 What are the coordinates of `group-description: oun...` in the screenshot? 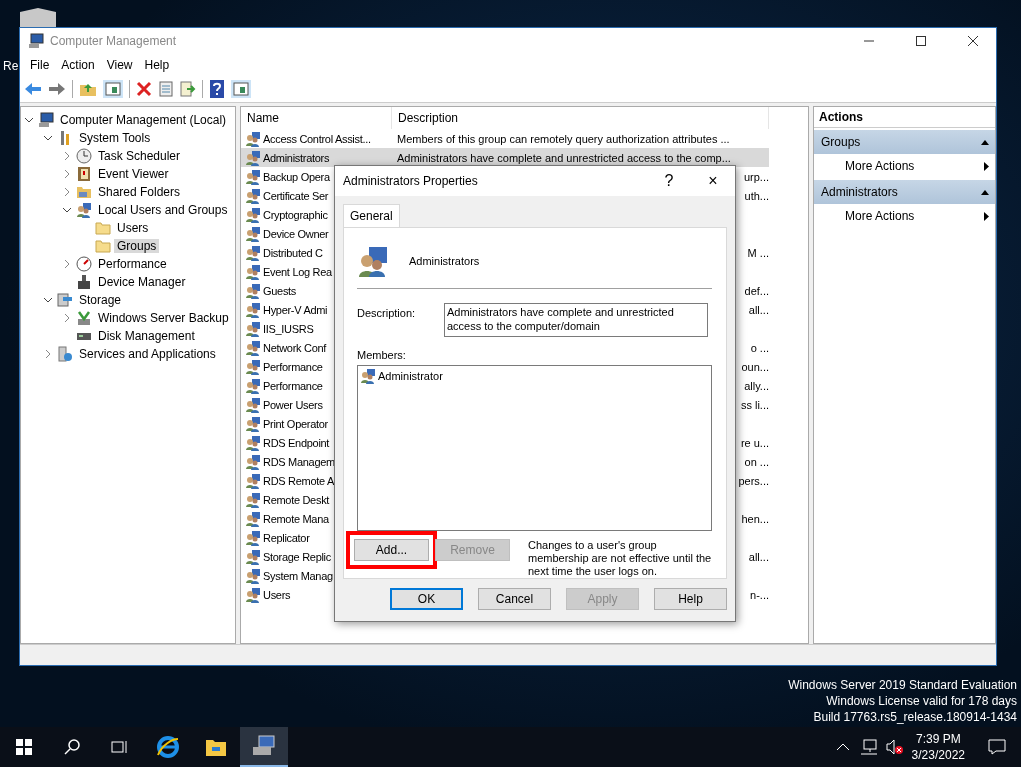 It's located at (755, 366).